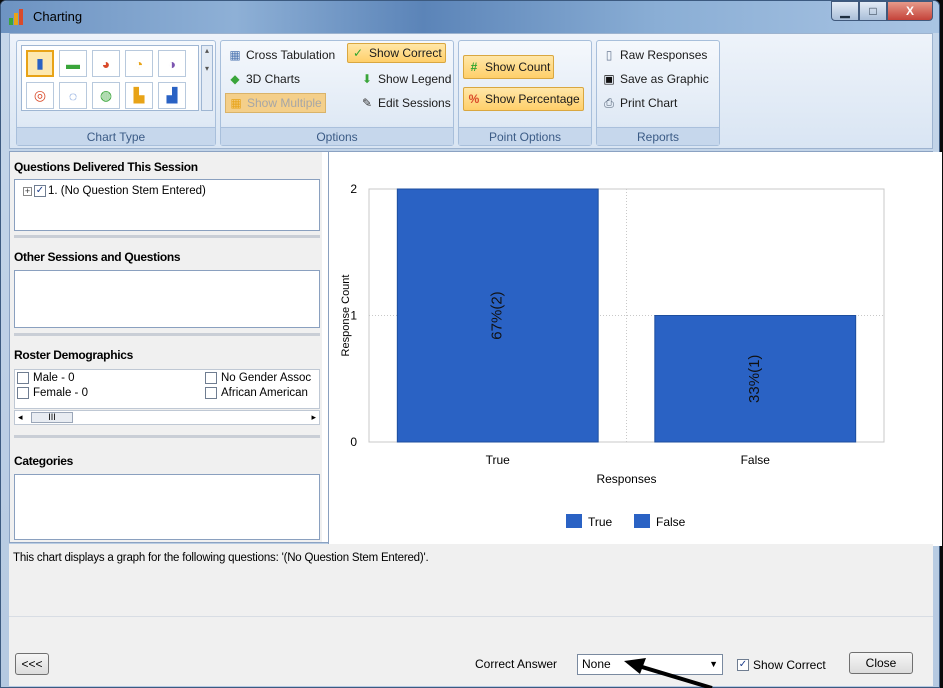  I want to click on scroll-thumb: III, so click(52, 417).